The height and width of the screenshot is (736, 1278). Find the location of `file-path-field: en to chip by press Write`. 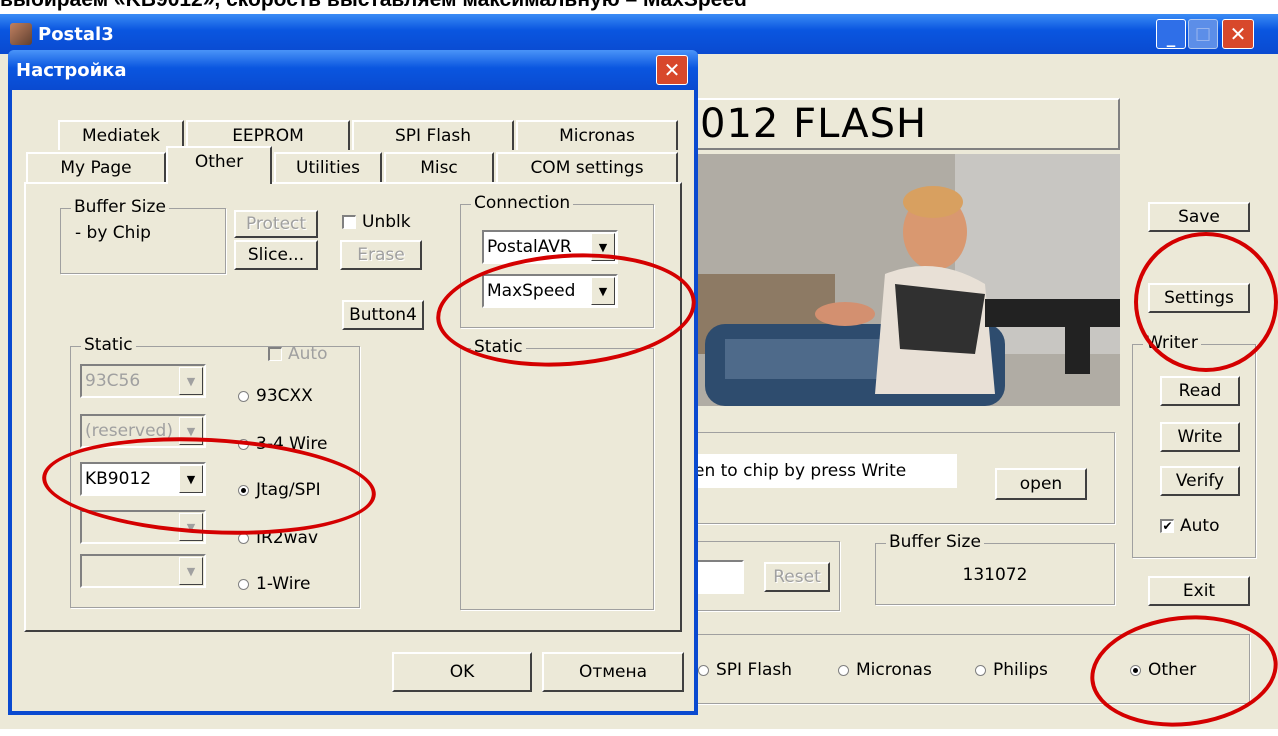

file-path-field: en to chip by press Write is located at coordinates (824, 471).